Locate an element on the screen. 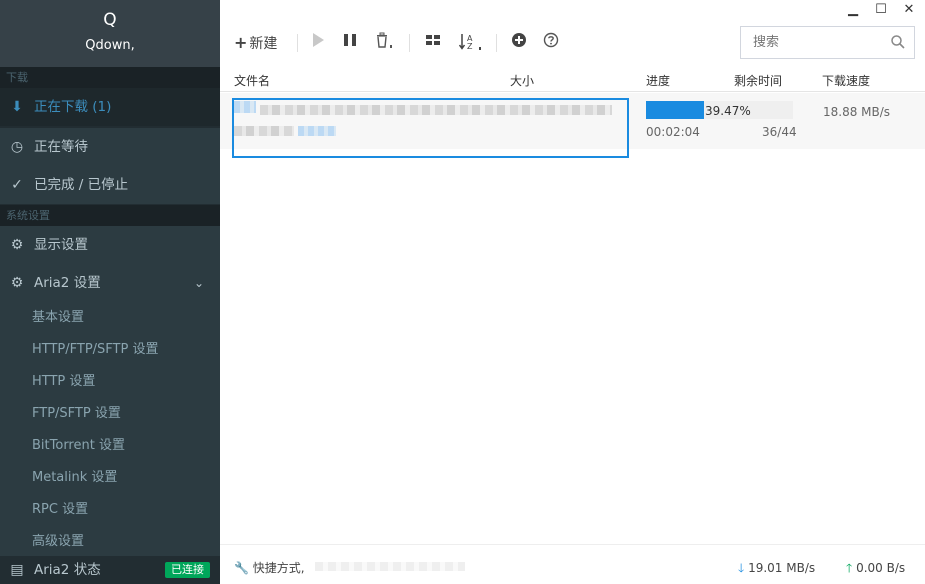 The width and height of the screenshot is (925, 584). arrow-up-icon: 🡑 is located at coordinates (849, 568).